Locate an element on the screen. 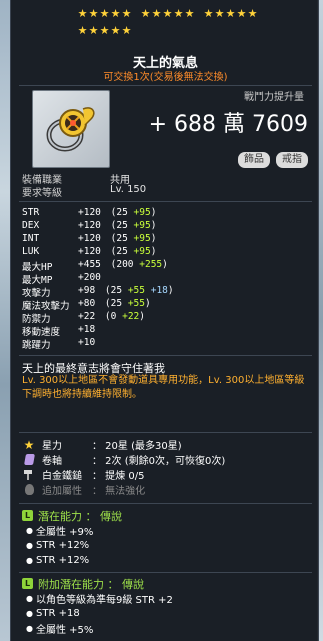  stat-row: INT +120 (25 +95) is located at coordinates (167, 239).